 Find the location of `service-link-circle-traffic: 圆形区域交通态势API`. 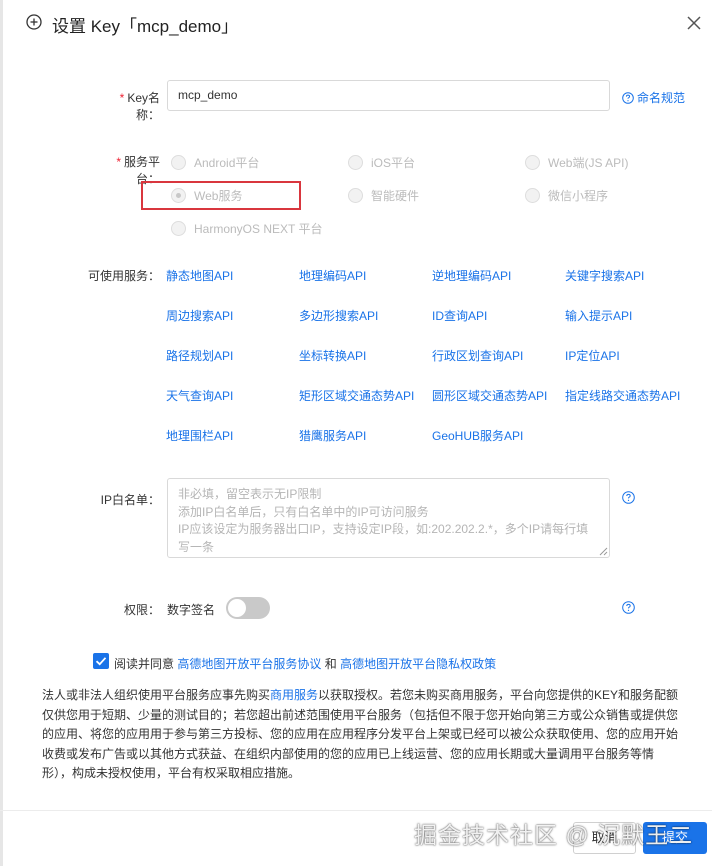

service-link-circle-traffic: 圆形区域交通态势API is located at coordinates (489, 395).